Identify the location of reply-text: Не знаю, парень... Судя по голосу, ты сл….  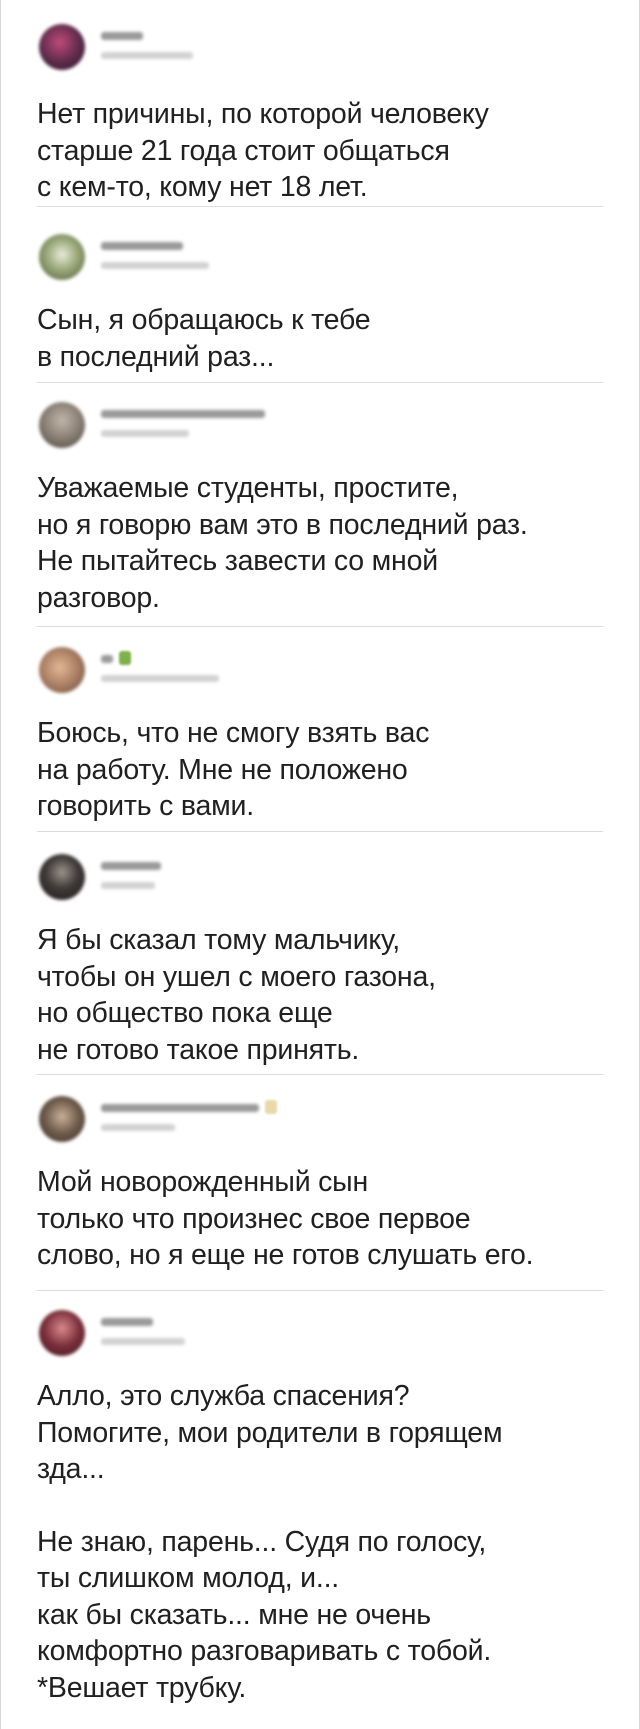
(264, 1614).